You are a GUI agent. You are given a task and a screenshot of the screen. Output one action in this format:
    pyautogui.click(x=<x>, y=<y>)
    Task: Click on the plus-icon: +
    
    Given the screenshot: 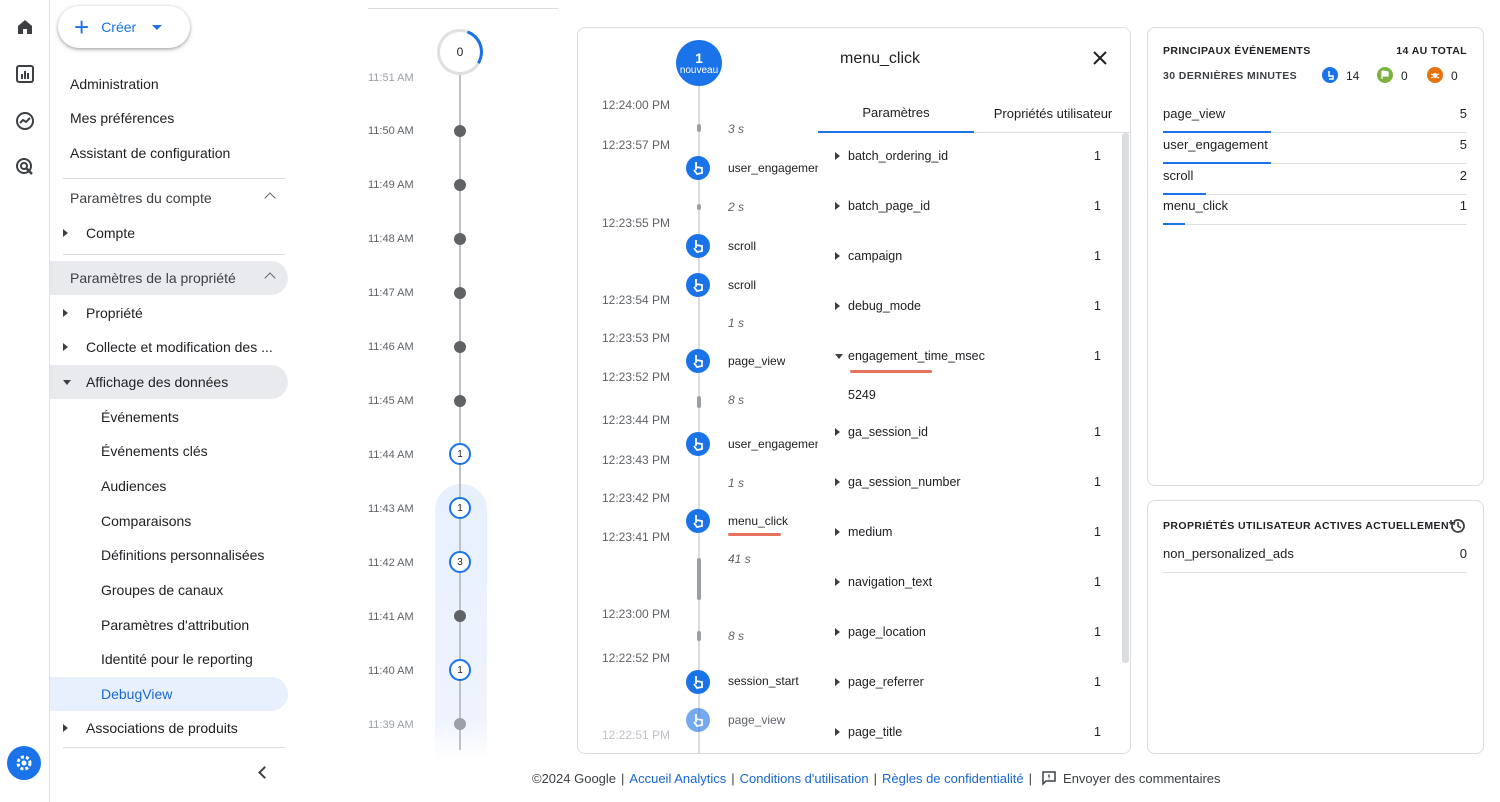 What is the action you would take?
    pyautogui.click(x=82, y=27)
    